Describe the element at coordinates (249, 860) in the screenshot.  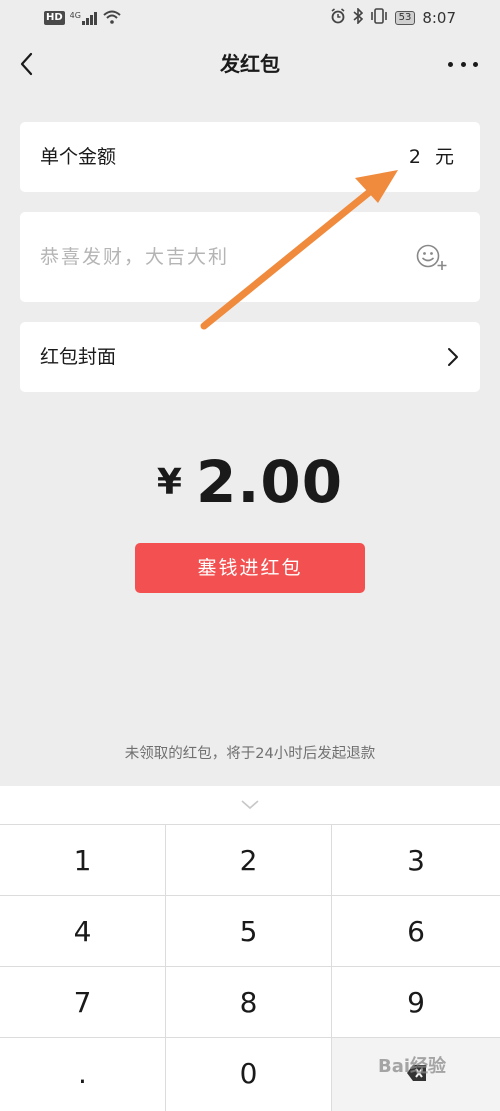
I see `key-2: 2` at that location.